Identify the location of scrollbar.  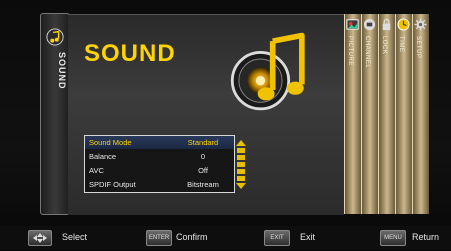
(241, 165).